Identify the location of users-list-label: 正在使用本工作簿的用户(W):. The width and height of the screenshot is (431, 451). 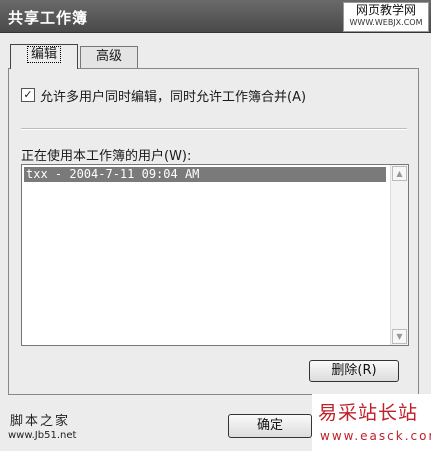
(106, 156).